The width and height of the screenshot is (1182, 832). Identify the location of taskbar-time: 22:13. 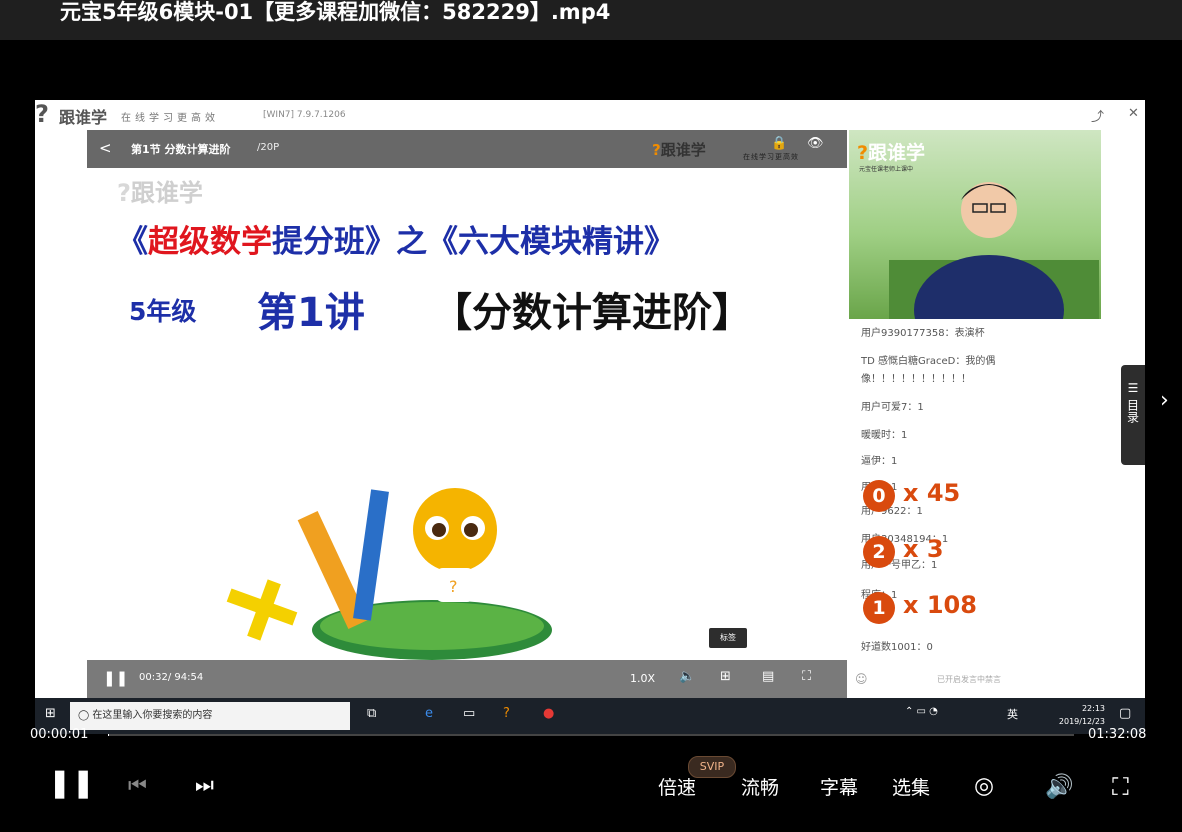
(1093, 708).